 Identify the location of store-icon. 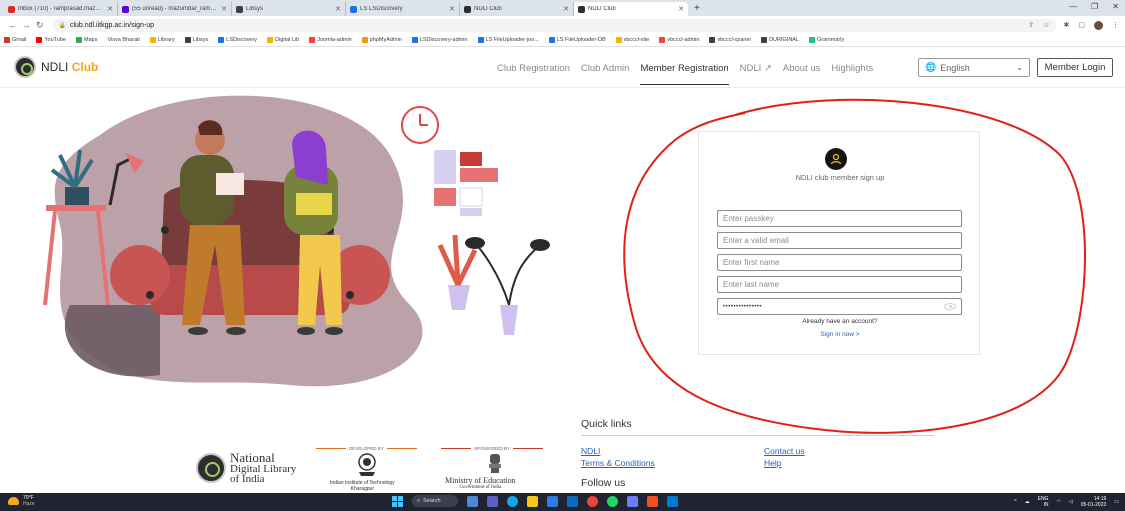
(552, 501).